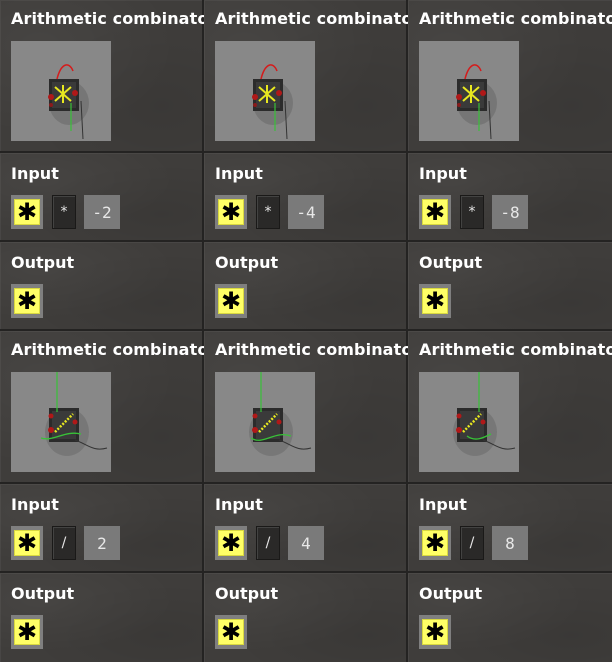 Image resolution: width=612 pixels, height=662 pixels. I want to click on block-2-input: Input ✱ * -4, so click(306, 197).